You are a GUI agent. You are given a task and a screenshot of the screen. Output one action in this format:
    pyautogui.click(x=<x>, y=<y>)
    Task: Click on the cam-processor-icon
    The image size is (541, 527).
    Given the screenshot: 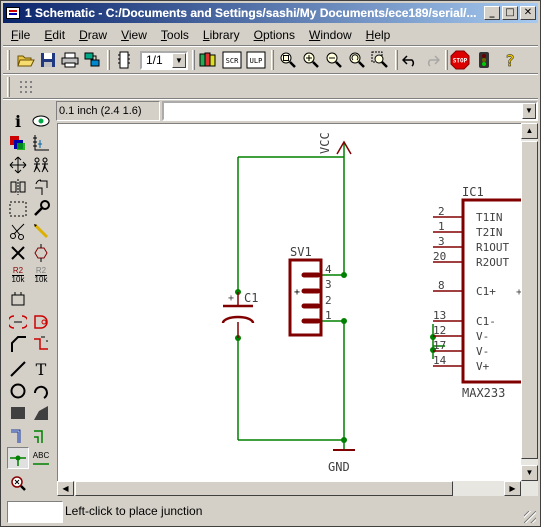 What is the action you would take?
    pyautogui.click(x=92, y=60)
    